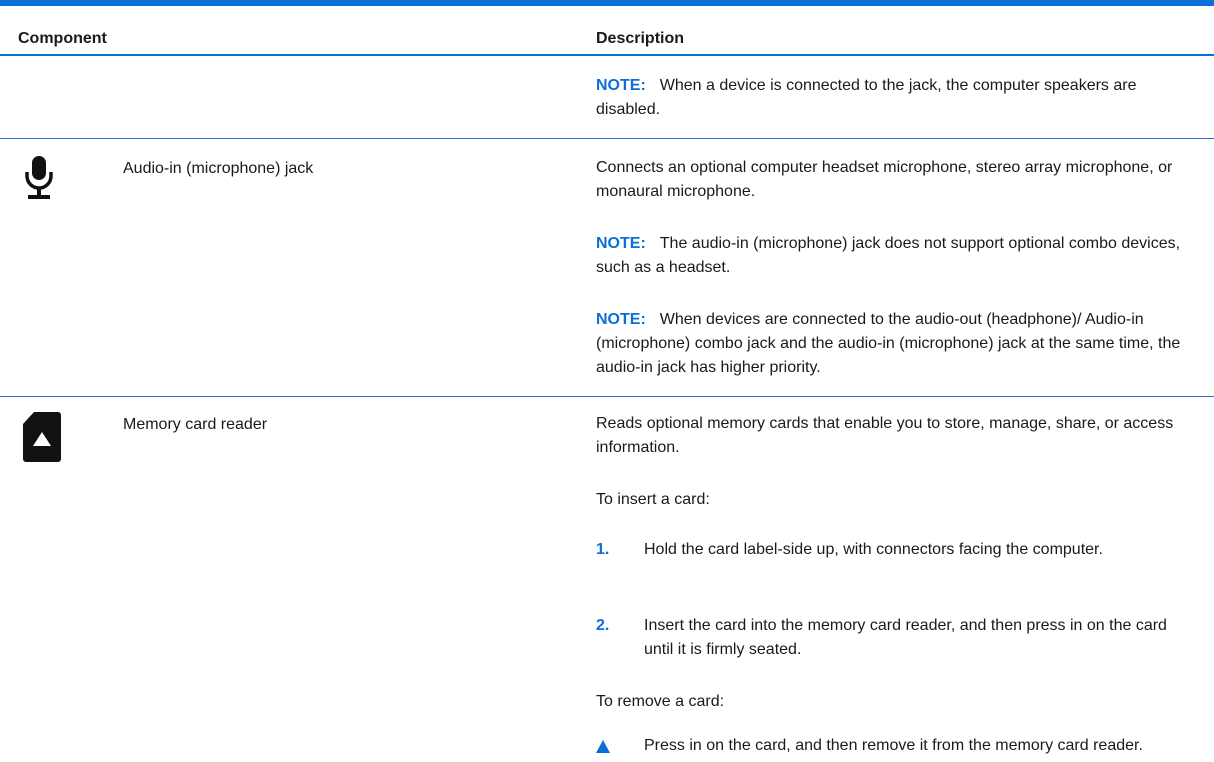 The height and width of the screenshot is (762, 1214). Describe the element at coordinates (39, 181) in the screenshot. I see `microphone-icon` at that location.